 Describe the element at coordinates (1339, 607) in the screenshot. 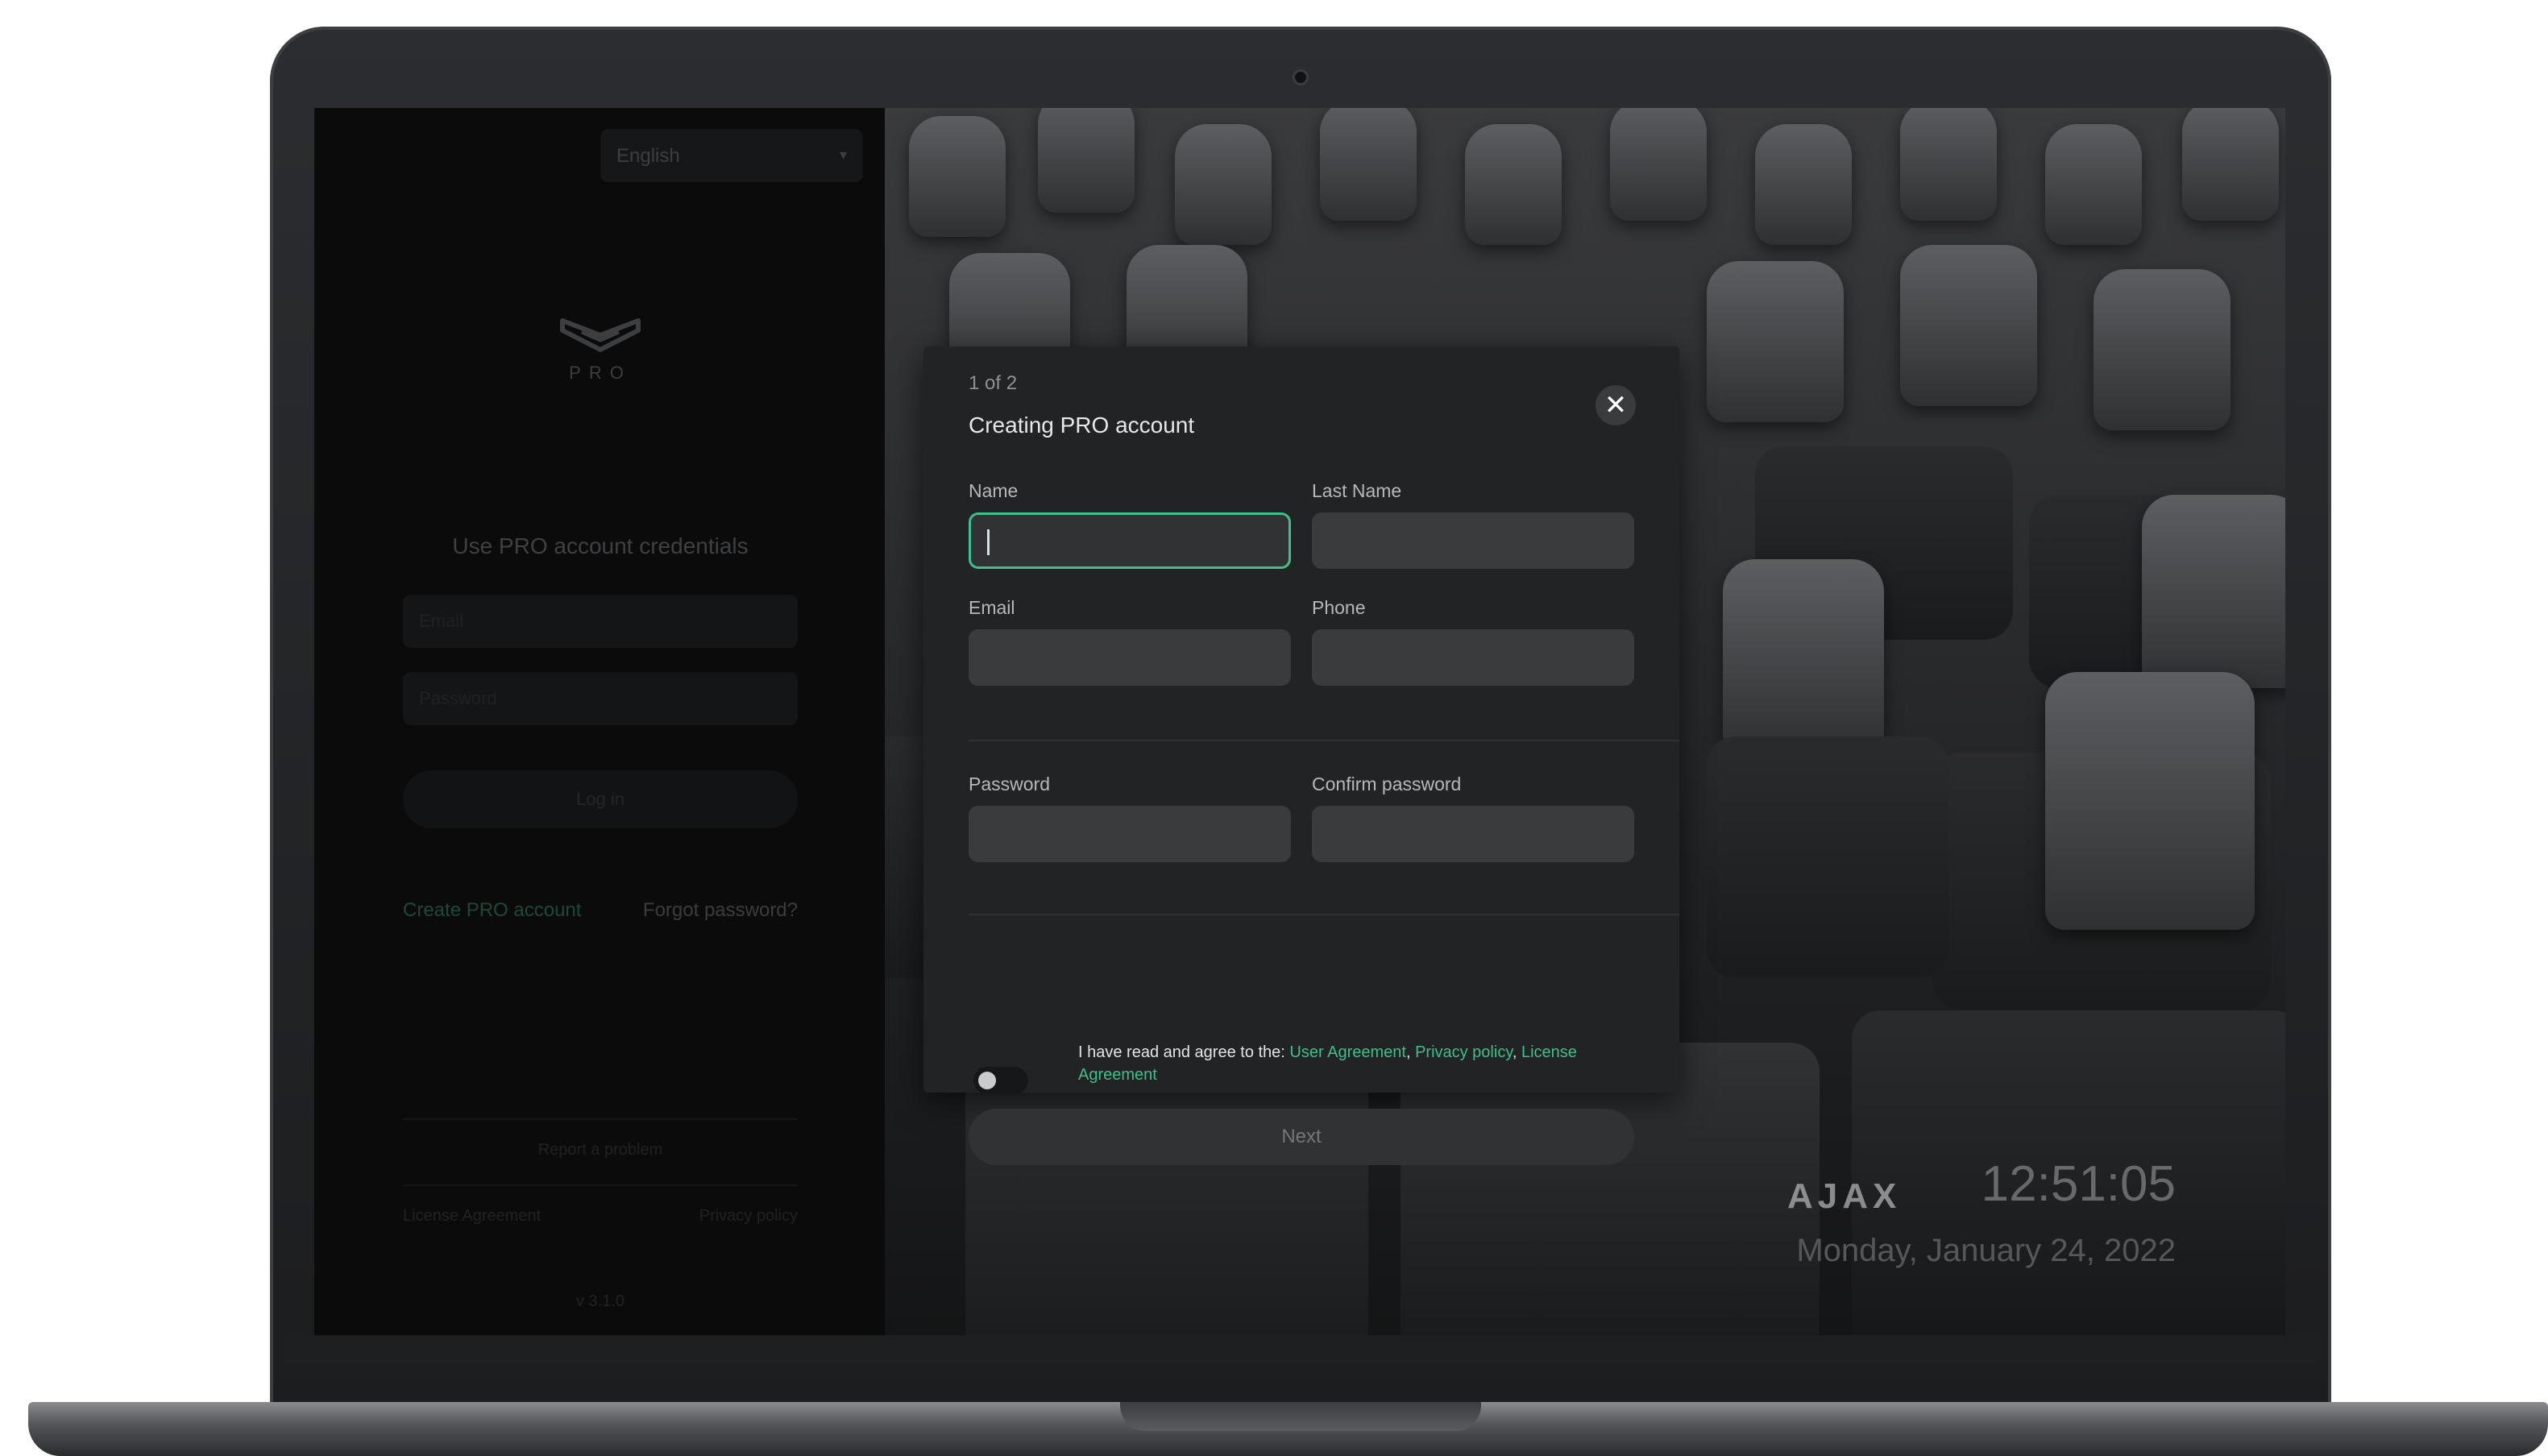

I see `phone-label: Phone` at that location.